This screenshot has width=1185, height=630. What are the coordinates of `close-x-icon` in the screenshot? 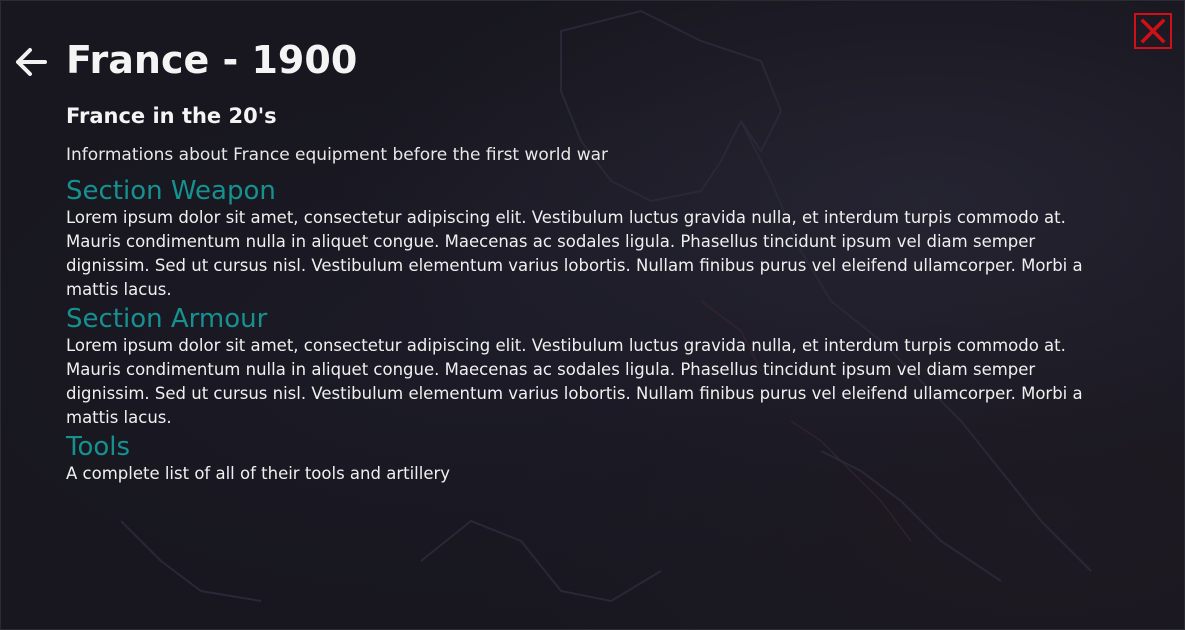 It's located at (1153, 31).